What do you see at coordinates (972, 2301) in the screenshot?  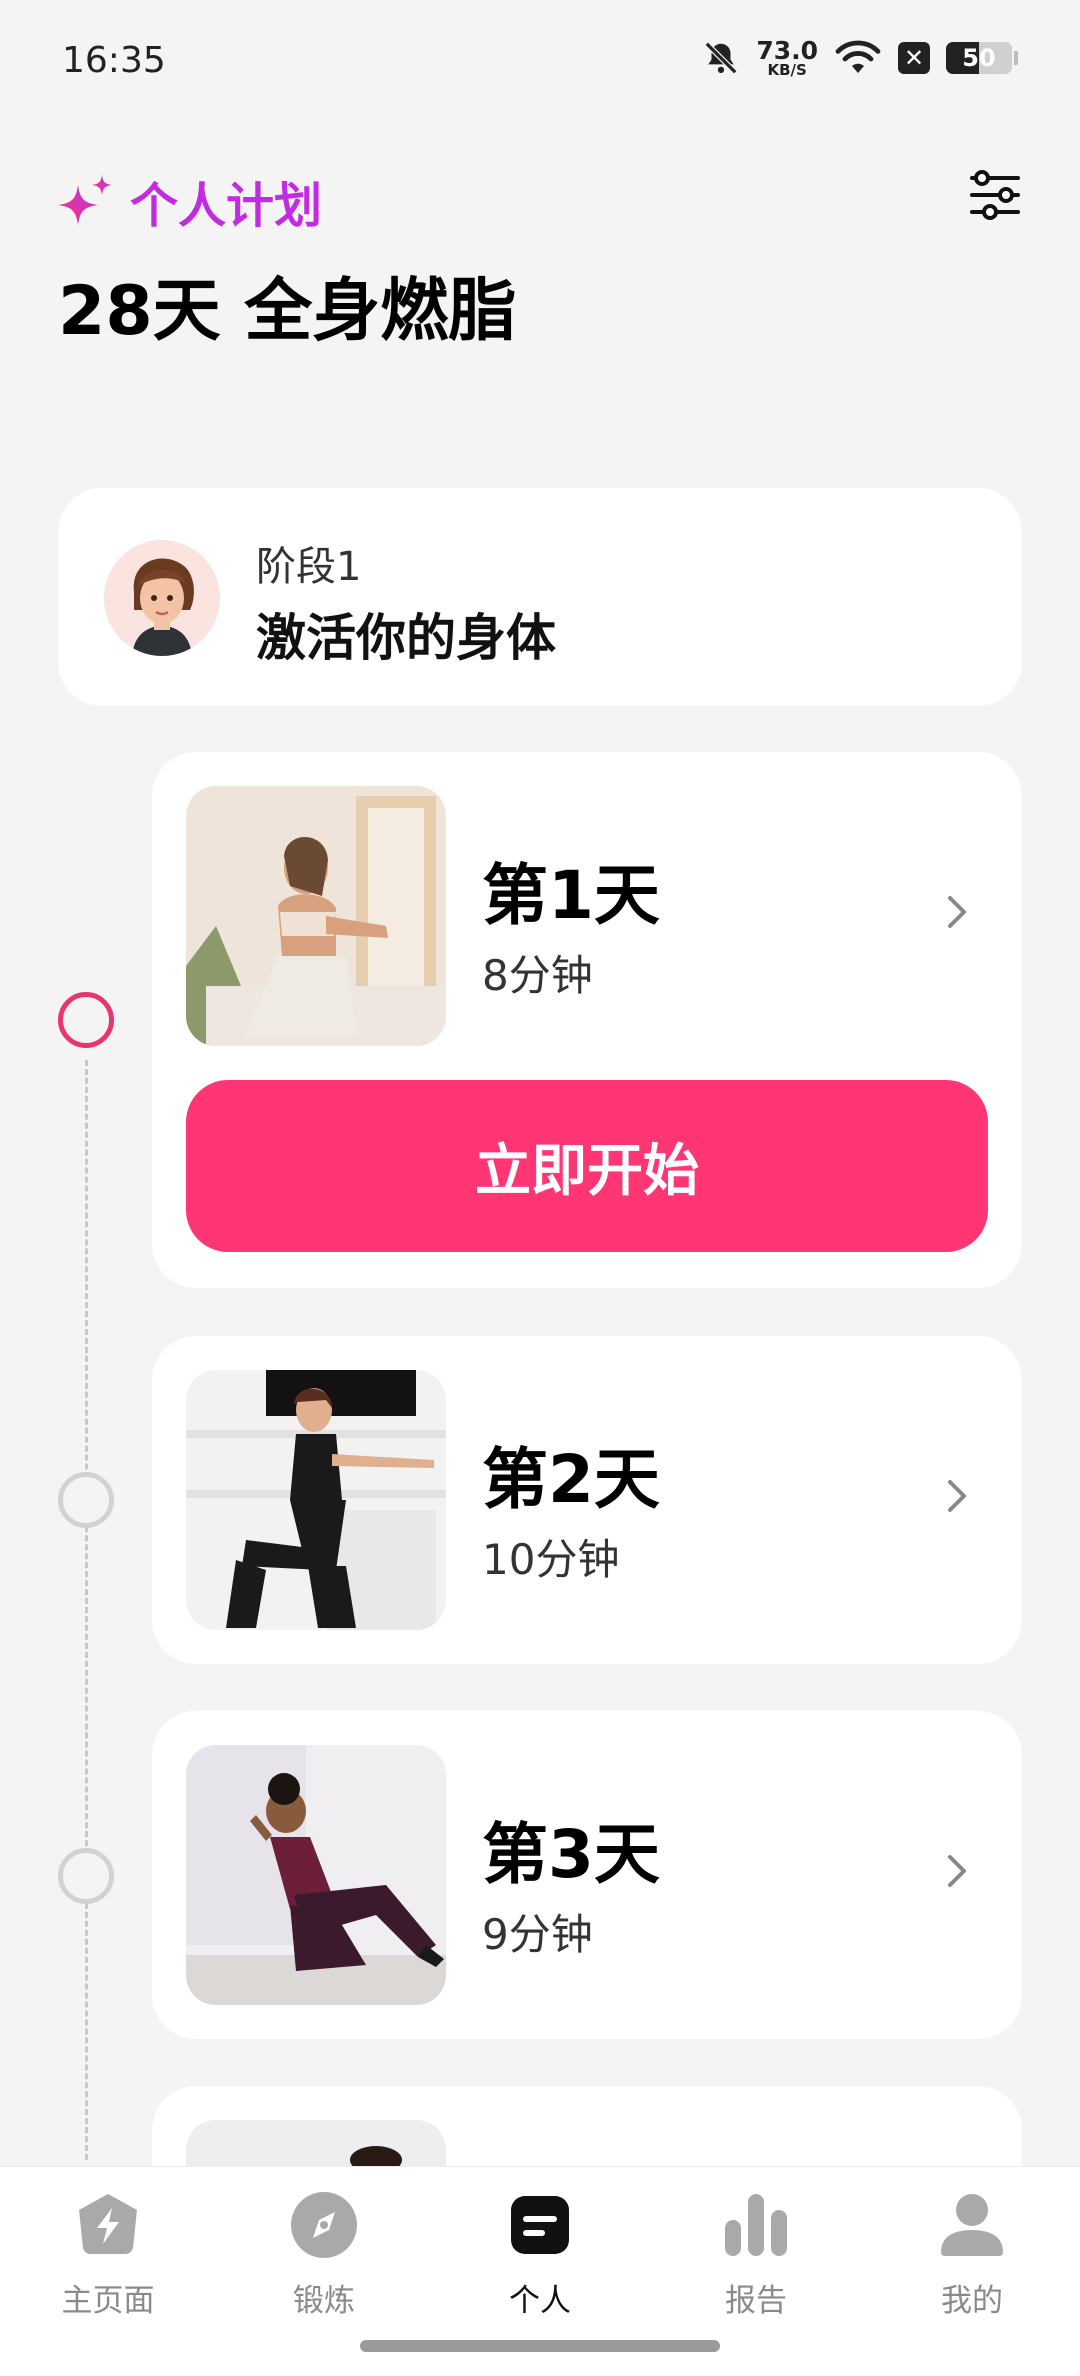 I see `nav-label-profile: 我的` at bounding box center [972, 2301].